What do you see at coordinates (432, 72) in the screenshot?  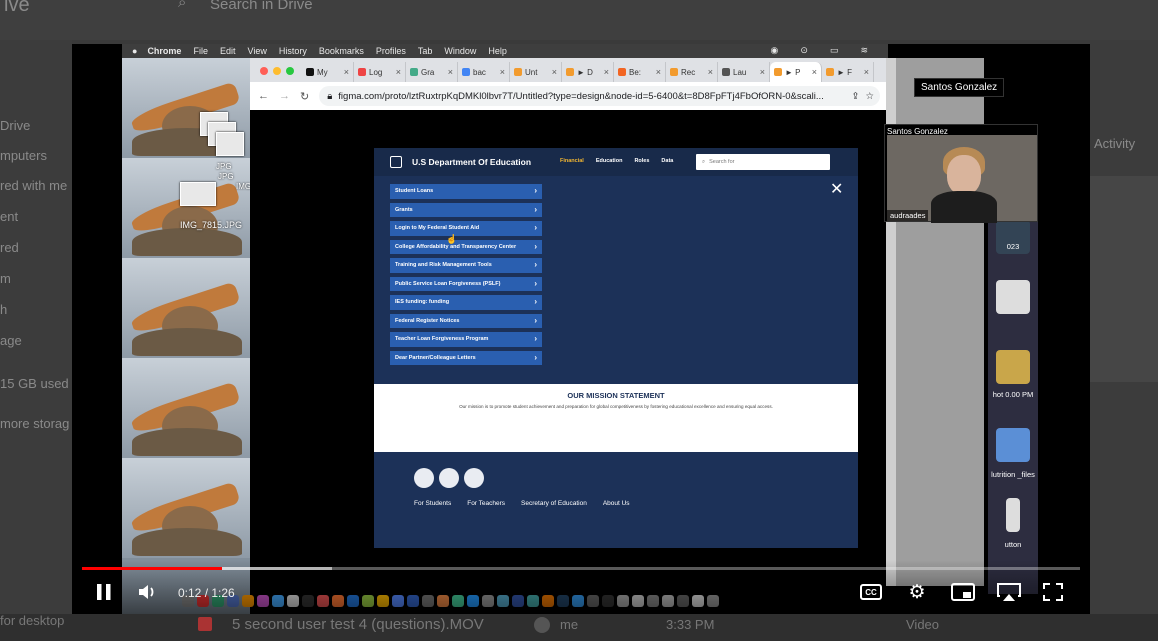 I see `browser-tab: Gra ×` at bounding box center [432, 72].